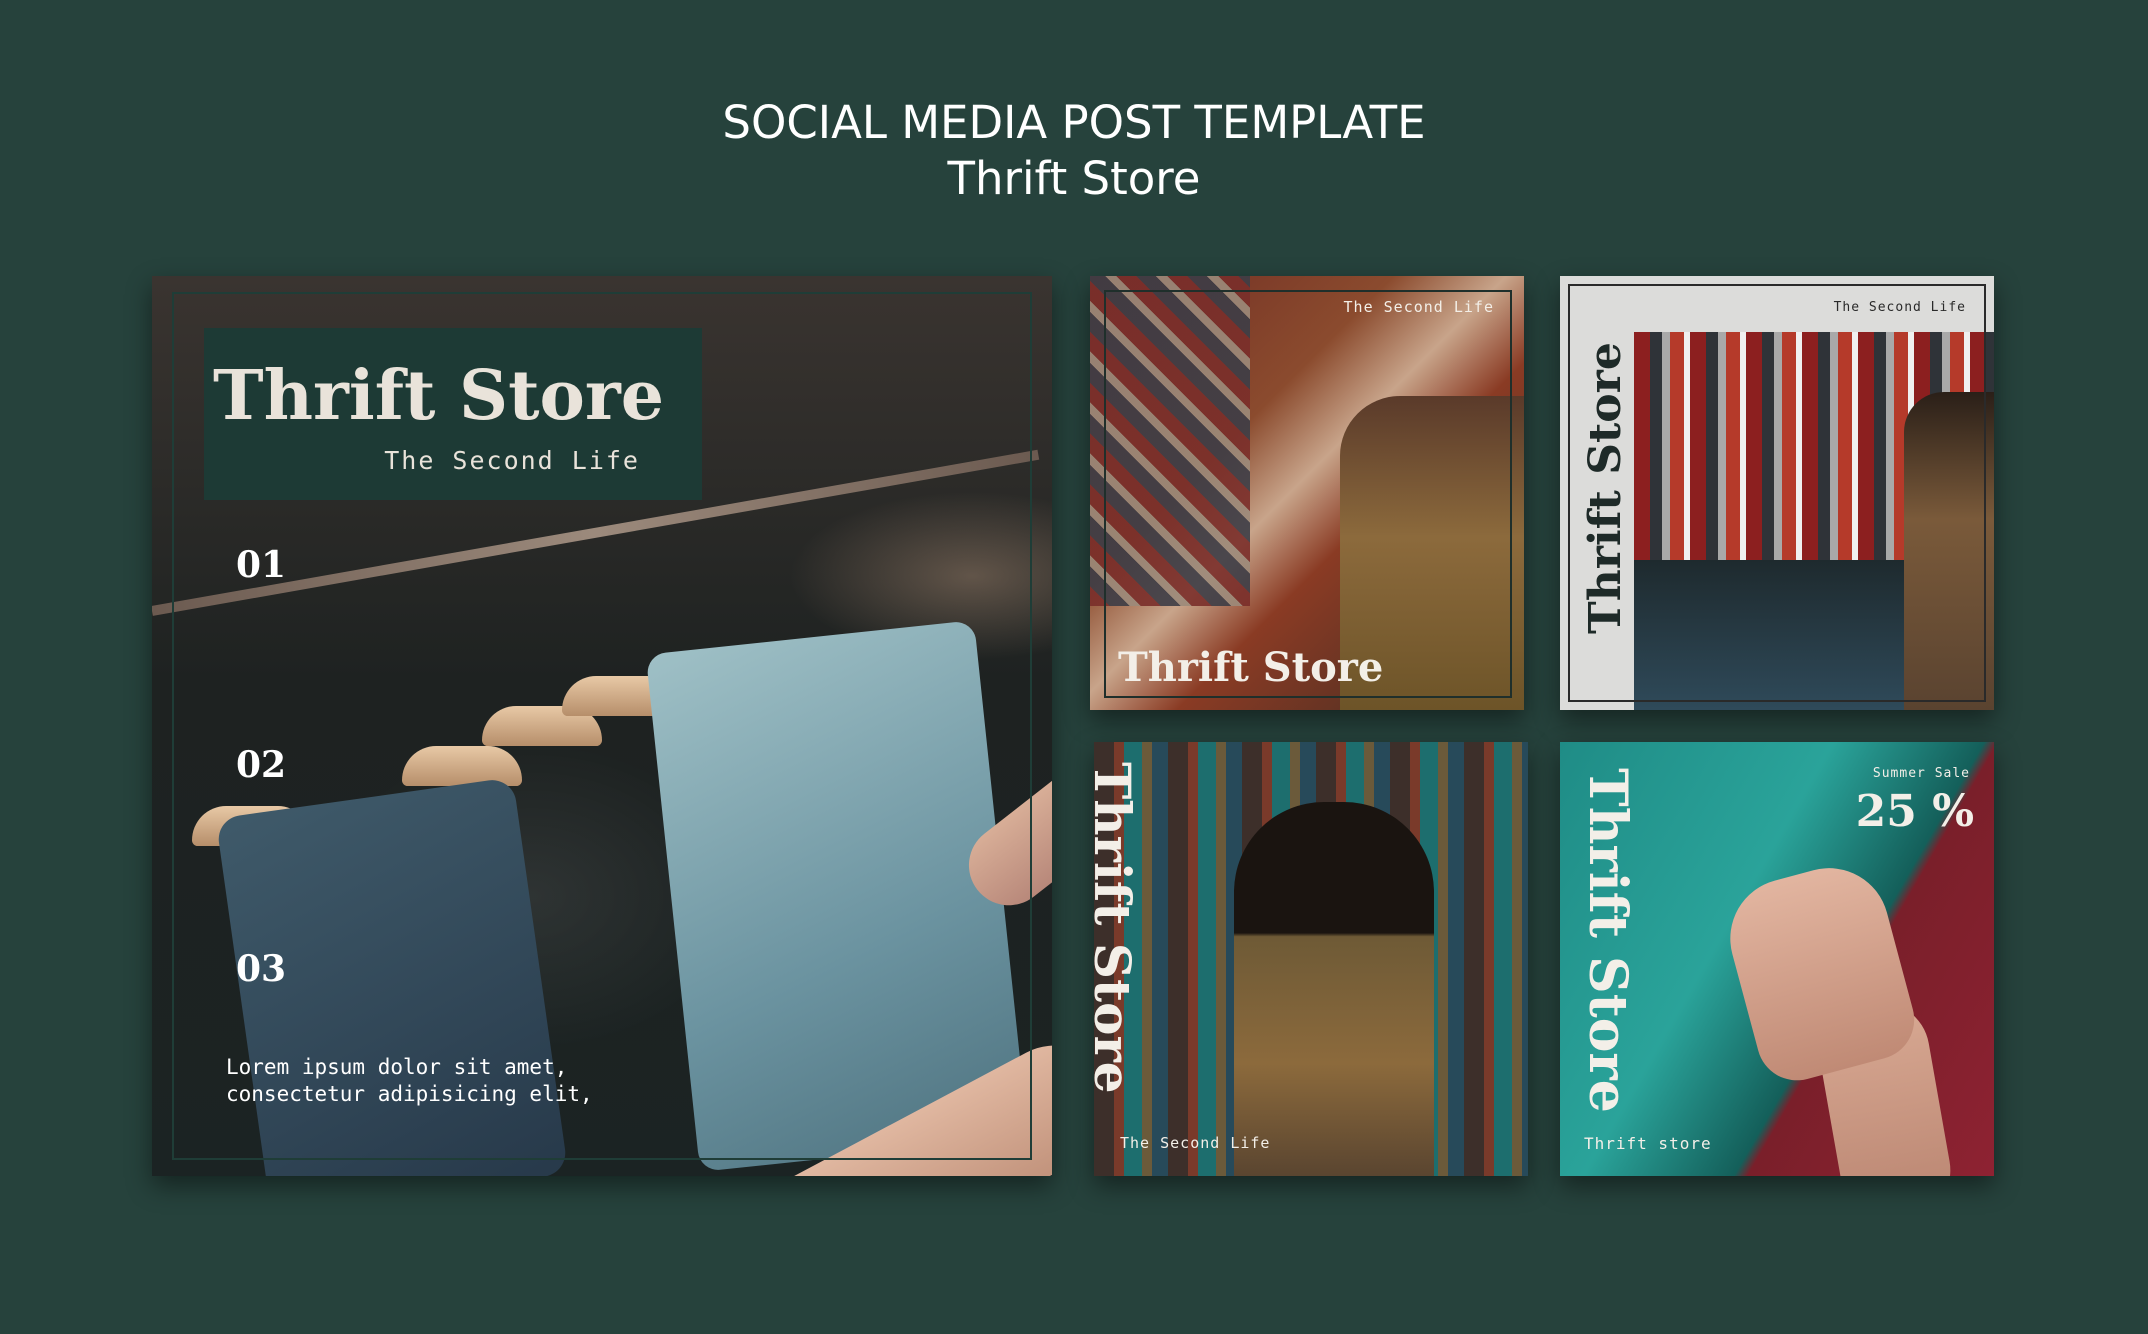 This screenshot has width=2148, height=1334. Describe the element at coordinates (409, 1094) in the screenshot. I see `body-line: consectetur adipisicing elit,` at that location.